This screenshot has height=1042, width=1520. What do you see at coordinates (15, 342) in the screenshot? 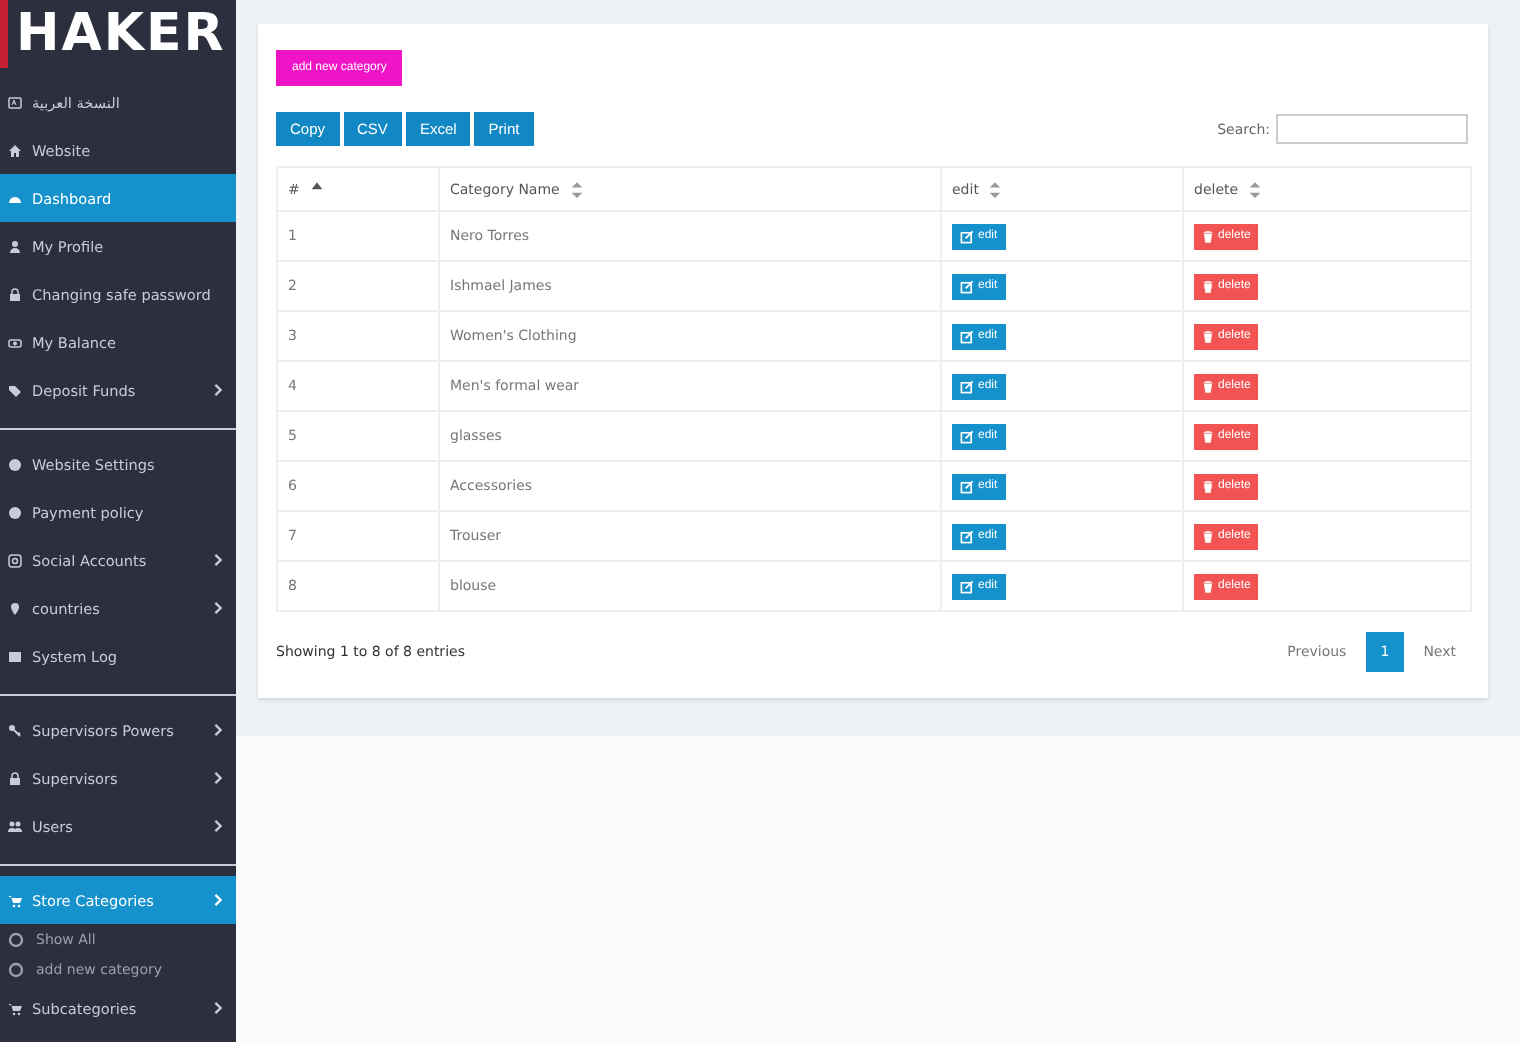
I see `money-icon` at bounding box center [15, 342].